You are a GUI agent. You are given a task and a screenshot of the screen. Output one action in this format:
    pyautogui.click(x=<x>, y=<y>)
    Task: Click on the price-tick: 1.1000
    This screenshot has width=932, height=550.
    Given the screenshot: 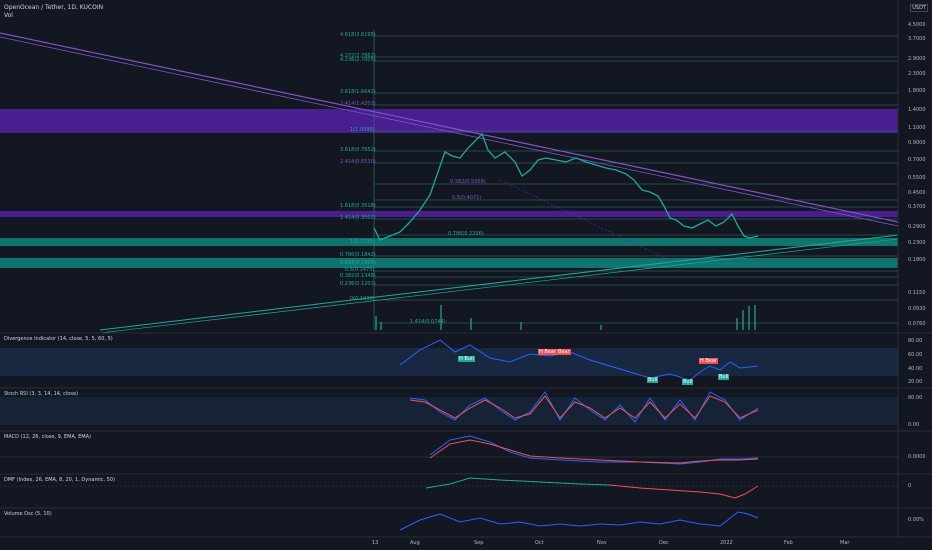 What is the action you would take?
    pyautogui.click(x=917, y=128)
    